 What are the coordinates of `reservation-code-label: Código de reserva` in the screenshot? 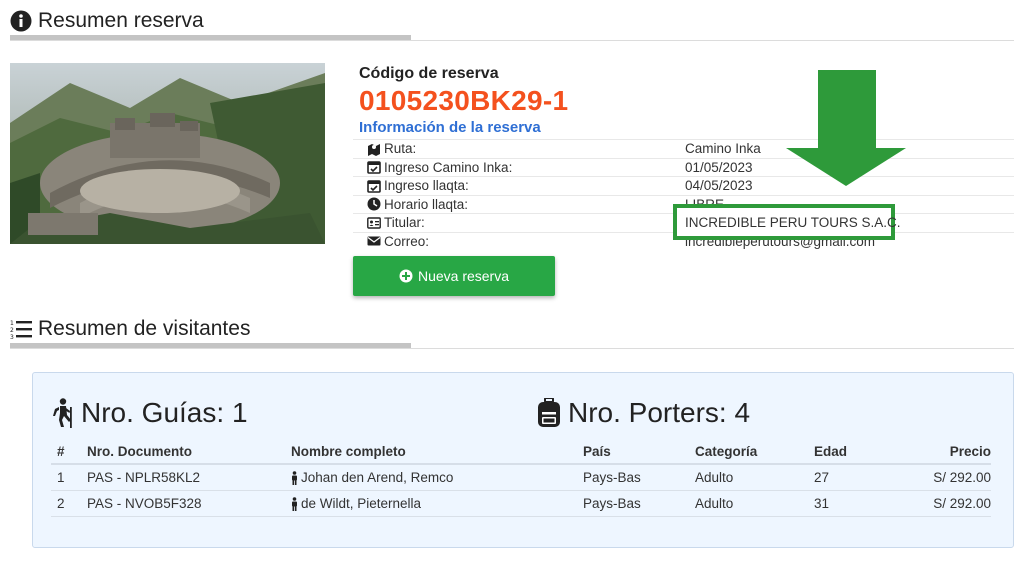 It's located at (429, 73).